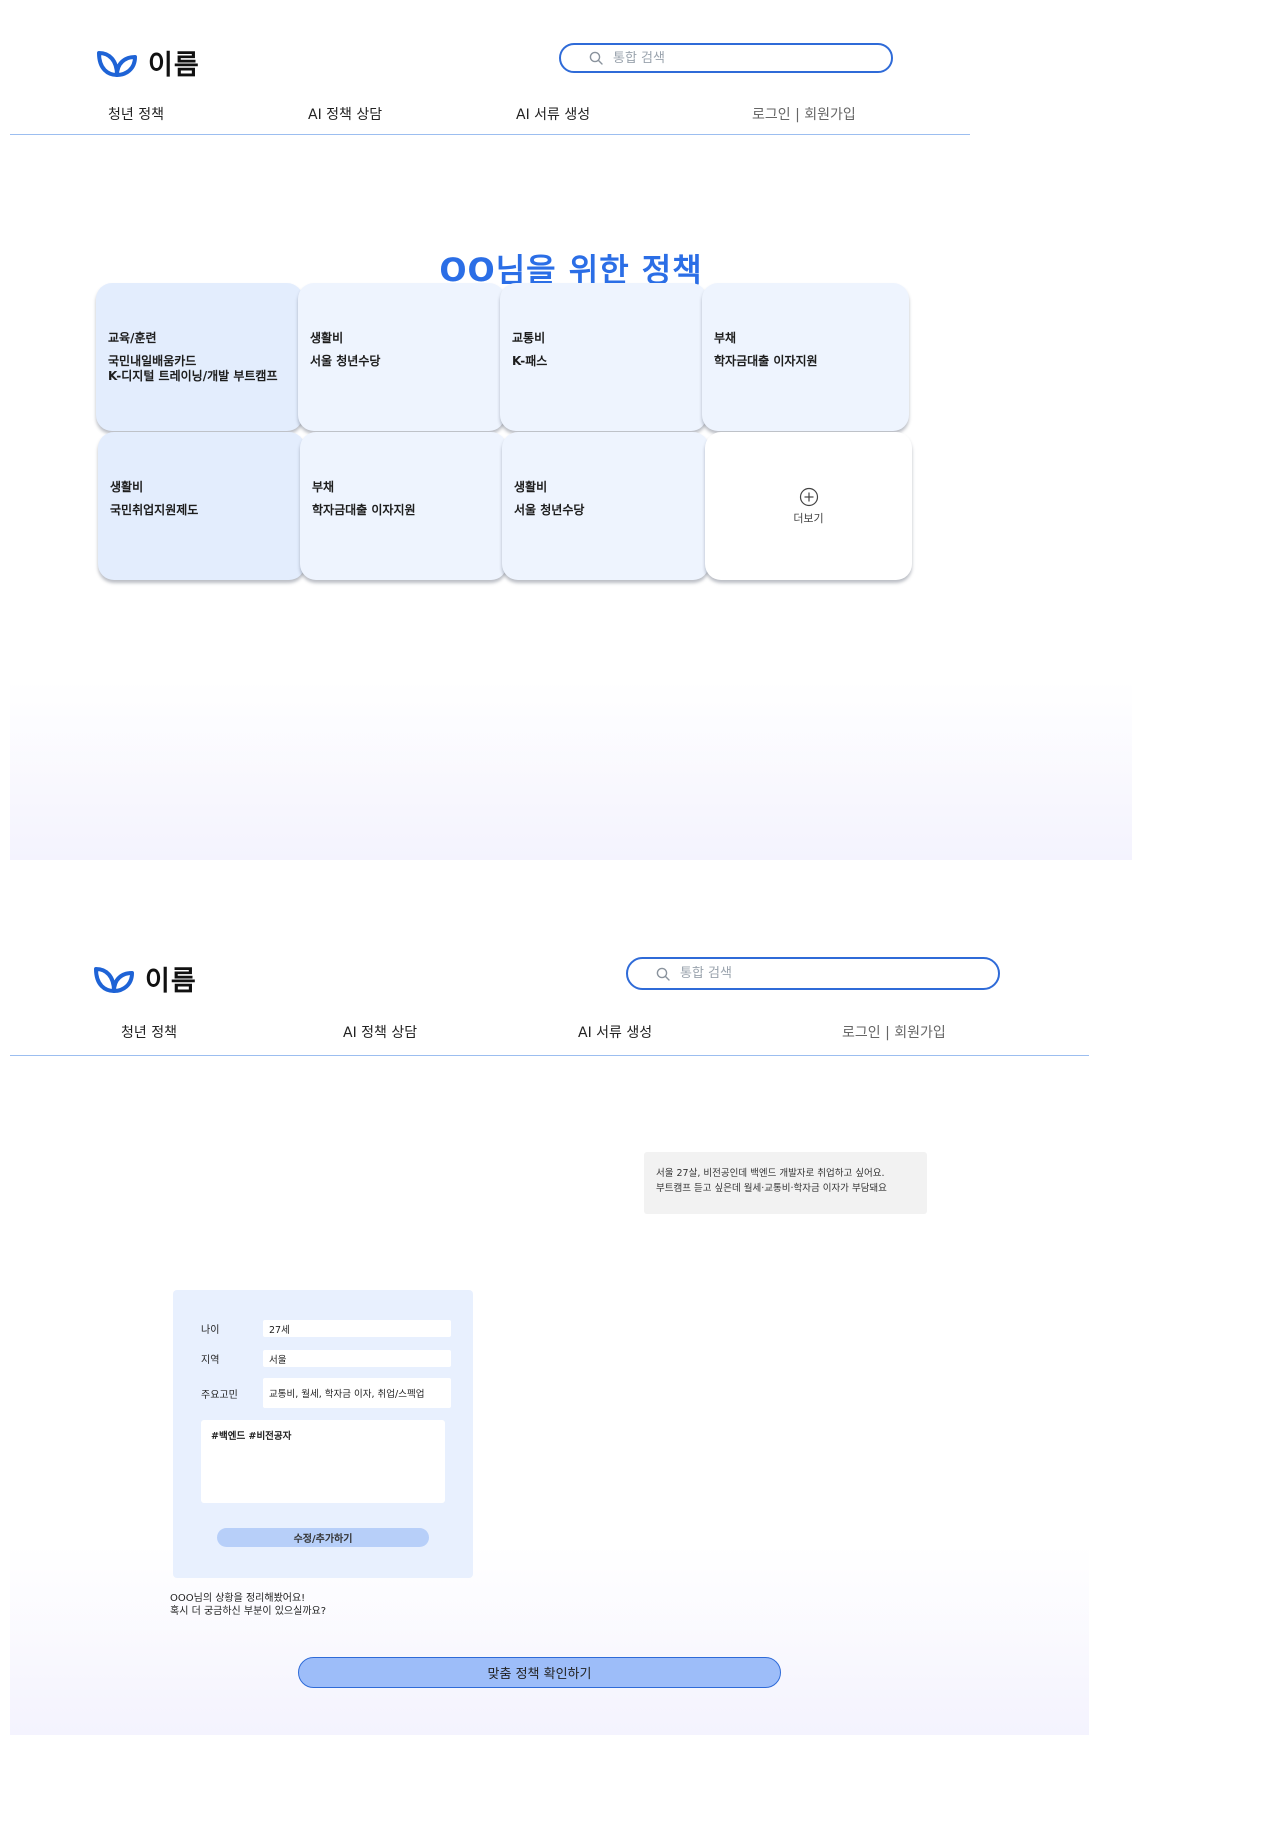 The image size is (1263, 1821). Describe the element at coordinates (210, 1360) in the screenshot. I see `field-label: 지역` at that location.